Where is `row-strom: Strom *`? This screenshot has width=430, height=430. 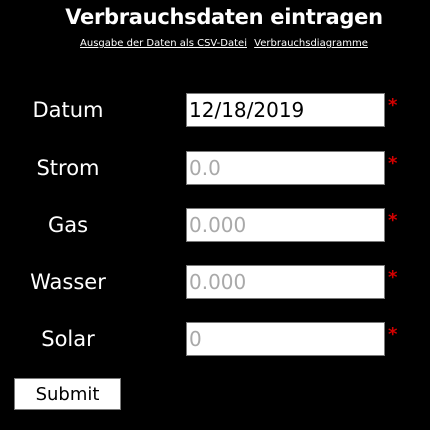 row-strom: Strom * is located at coordinates (215, 168).